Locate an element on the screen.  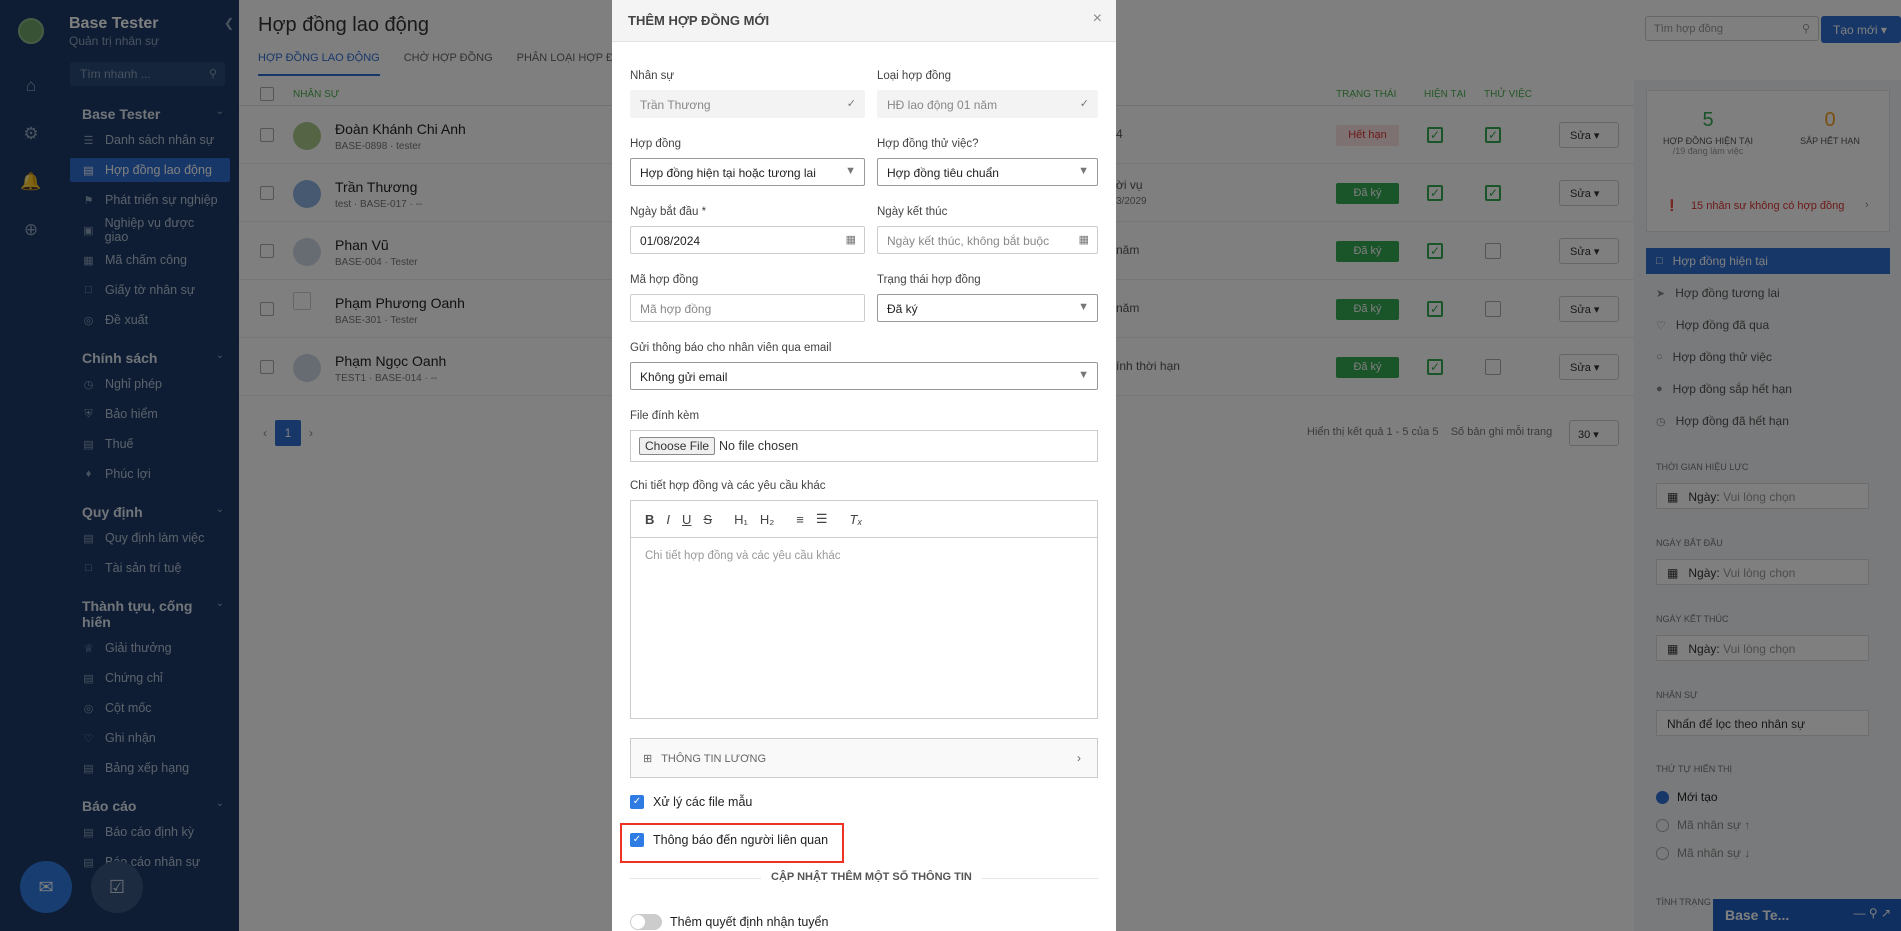
hiring-decision-toggle: Thêm quyết định nhận tuyển is located at coordinates (729, 922).